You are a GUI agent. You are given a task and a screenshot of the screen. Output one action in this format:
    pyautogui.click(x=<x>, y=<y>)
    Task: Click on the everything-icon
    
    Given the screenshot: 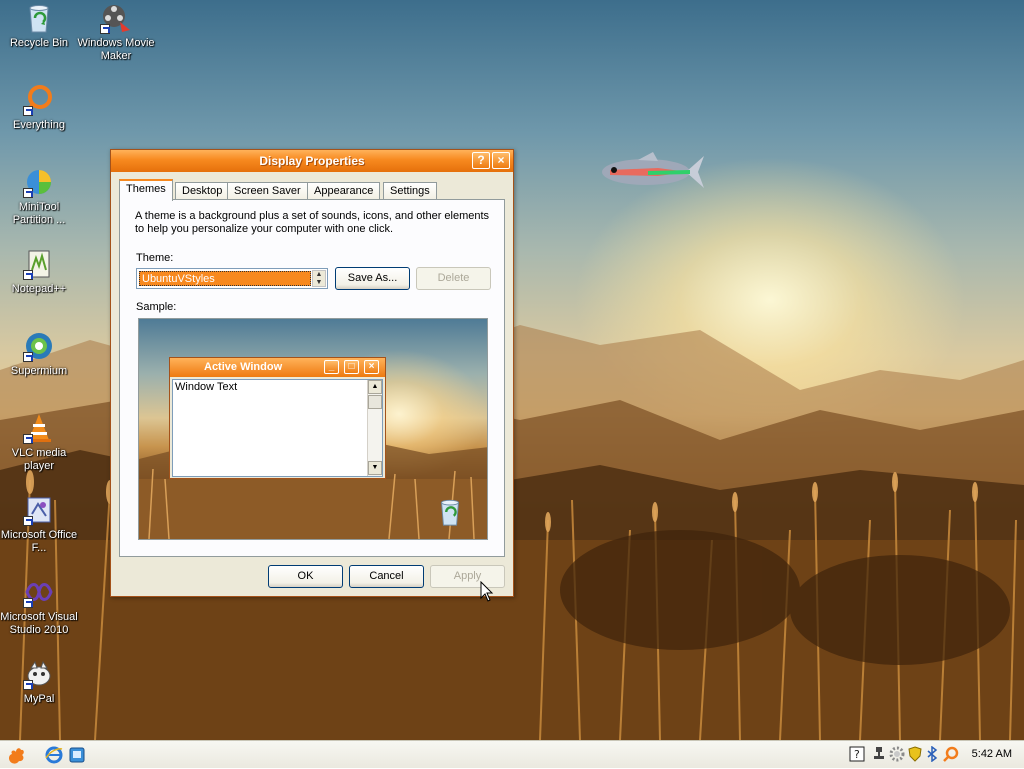 What is the action you would take?
    pyautogui.click(x=39, y=100)
    